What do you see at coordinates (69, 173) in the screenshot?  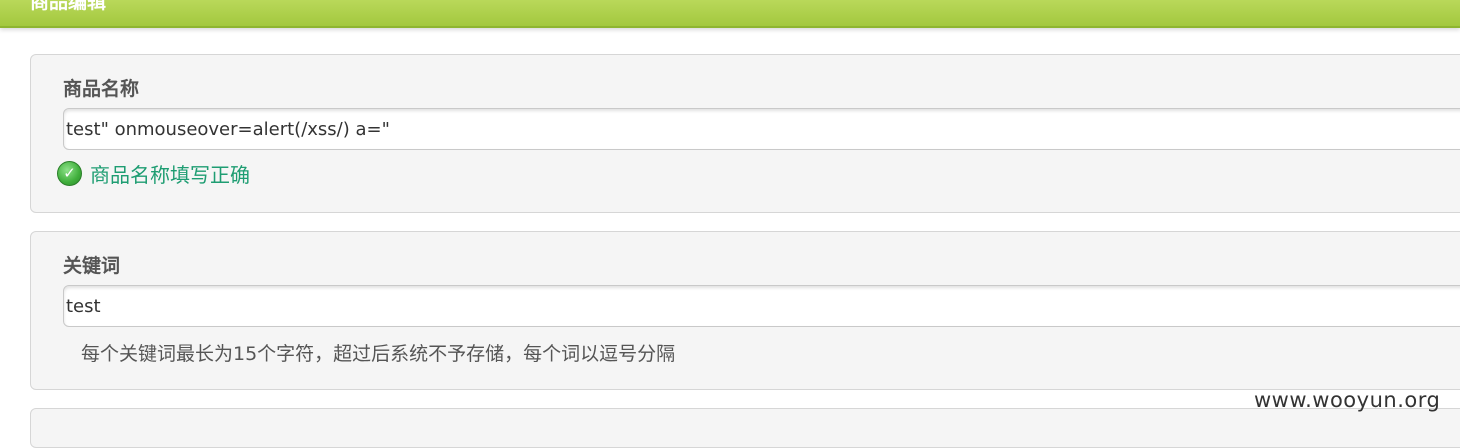 I see `check-circle-icon: ✓` at bounding box center [69, 173].